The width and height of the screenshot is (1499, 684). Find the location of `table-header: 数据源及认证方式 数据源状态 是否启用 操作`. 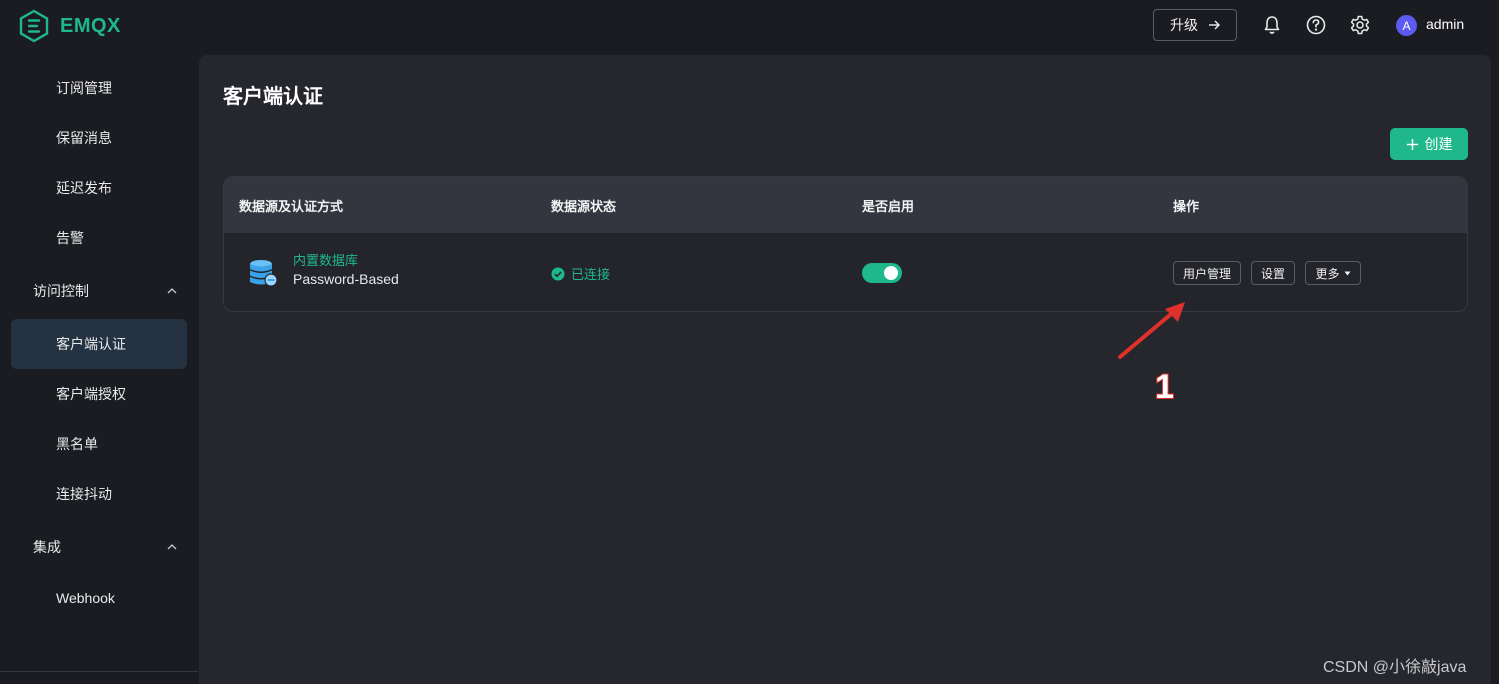

table-header: 数据源及认证方式 数据源状态 是否启用 操作 is located at coordinates (845, 205).